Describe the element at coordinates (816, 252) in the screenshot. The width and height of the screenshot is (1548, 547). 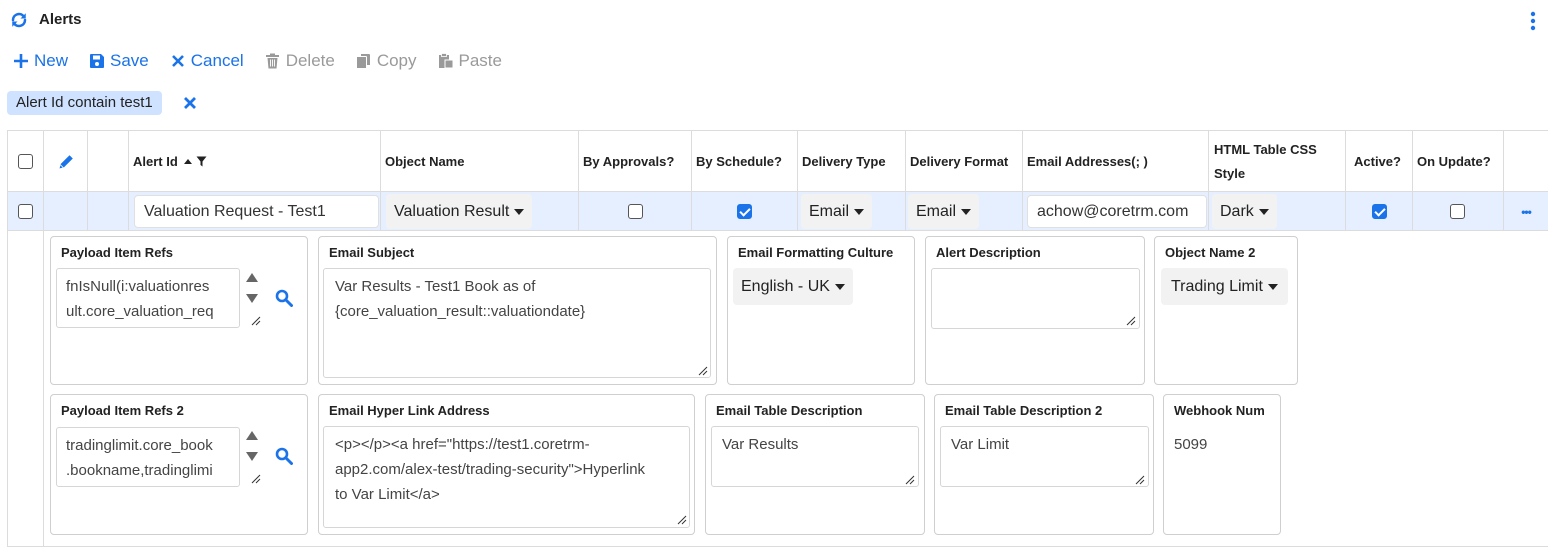
I see `email-formatting-culture-label: Email Formatting Culture` at that location.